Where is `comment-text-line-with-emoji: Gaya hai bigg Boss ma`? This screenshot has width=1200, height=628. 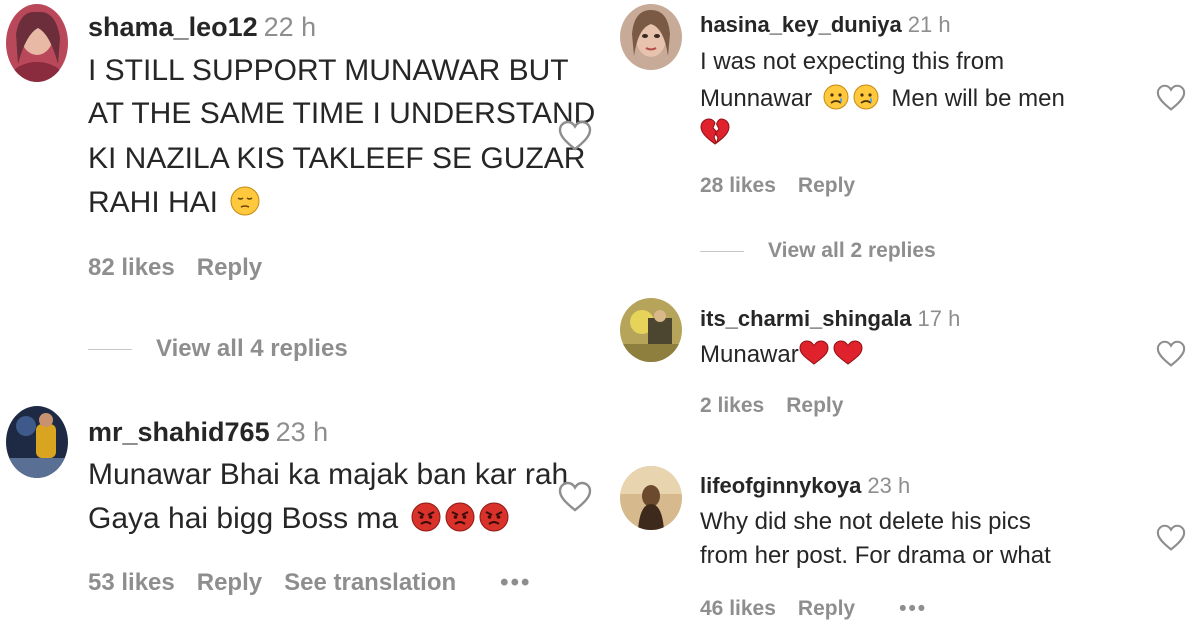
comment-text-line-with-emoji: Gaya hai bigg Boss ma is located at coordinates (298, 519).